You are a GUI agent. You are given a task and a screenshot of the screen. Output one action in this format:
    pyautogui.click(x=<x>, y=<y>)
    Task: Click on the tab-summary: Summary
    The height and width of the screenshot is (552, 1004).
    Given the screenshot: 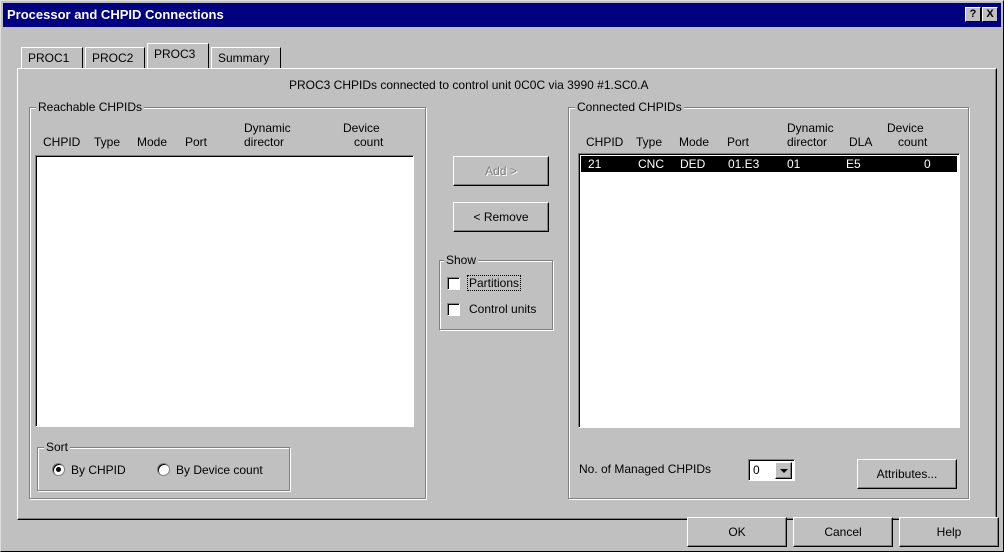 What is the action you would take?
    pyautogui.click(x=246, y=58)
    